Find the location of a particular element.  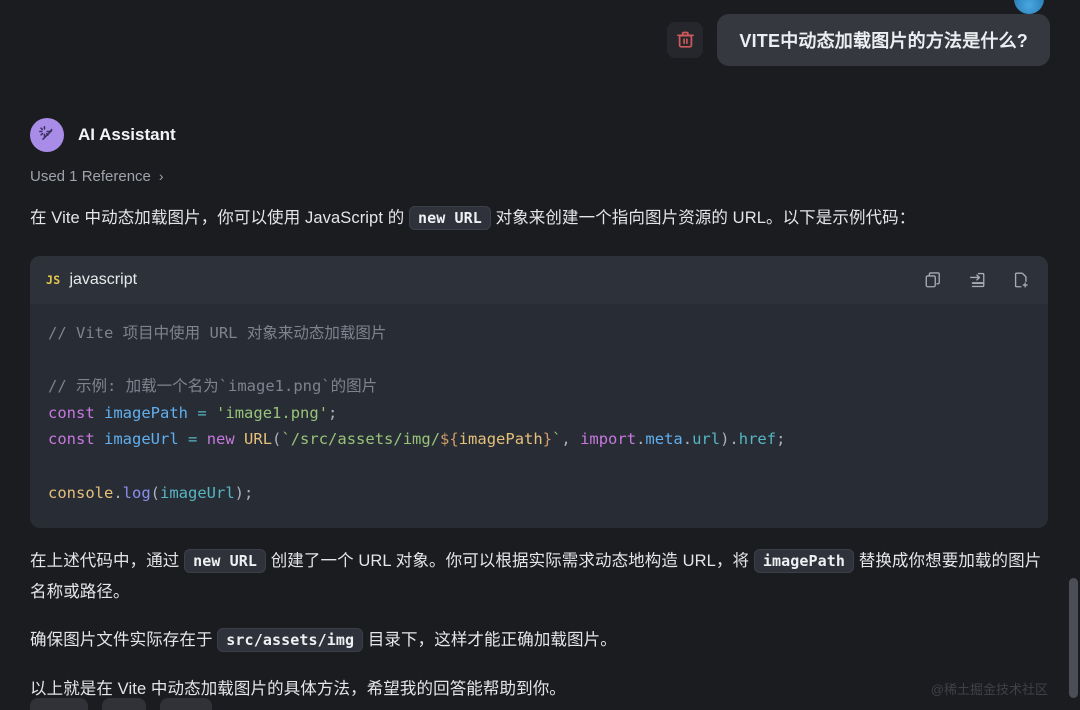

p2-text-part1: 在上述代码中，通过 is located at coordinates (107, 561).